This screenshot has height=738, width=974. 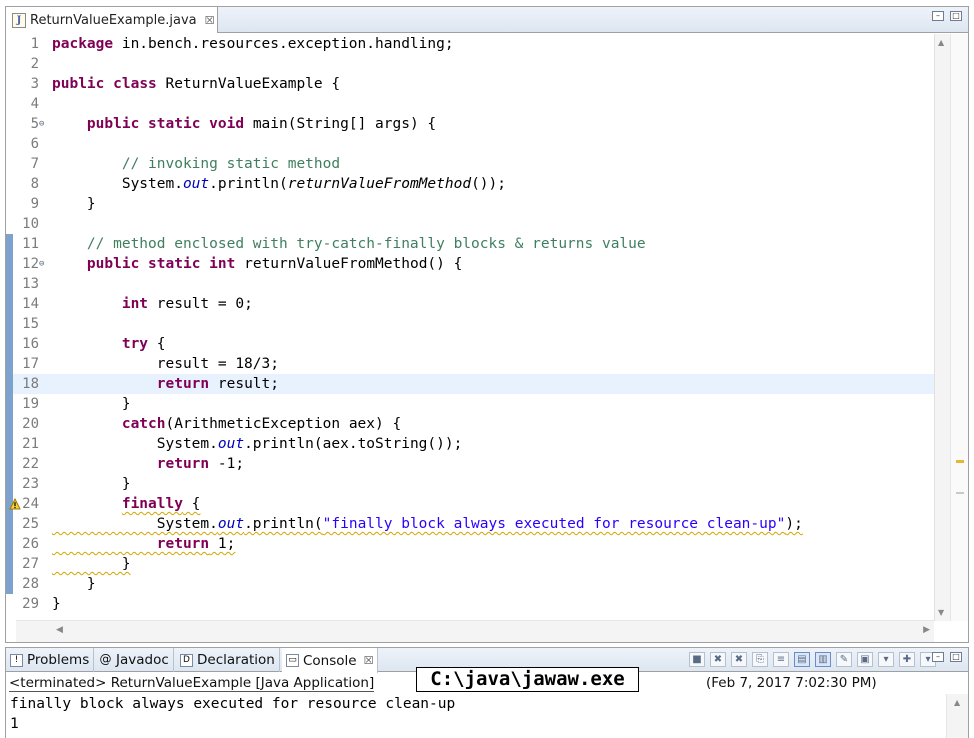 I want to click on code-line-18: 18 return result;, so click(x=470, y=384).